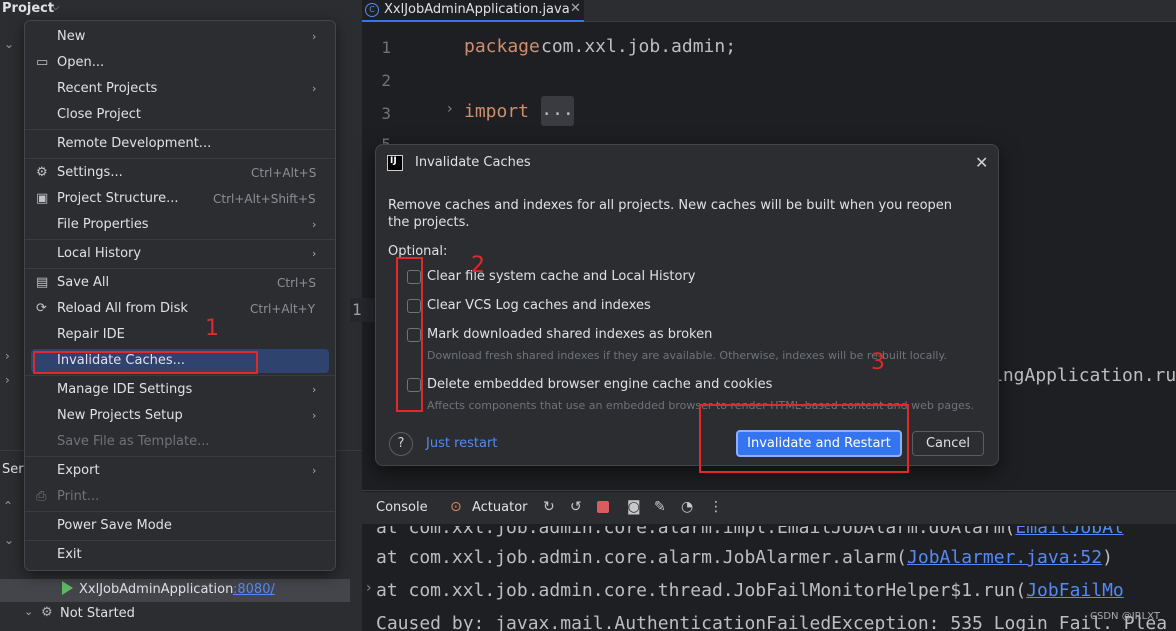  What do you see at coordinates (42, 198) in the screenshot?
I see `project-structure-icon: ▣` at bounding box center [42, 198].